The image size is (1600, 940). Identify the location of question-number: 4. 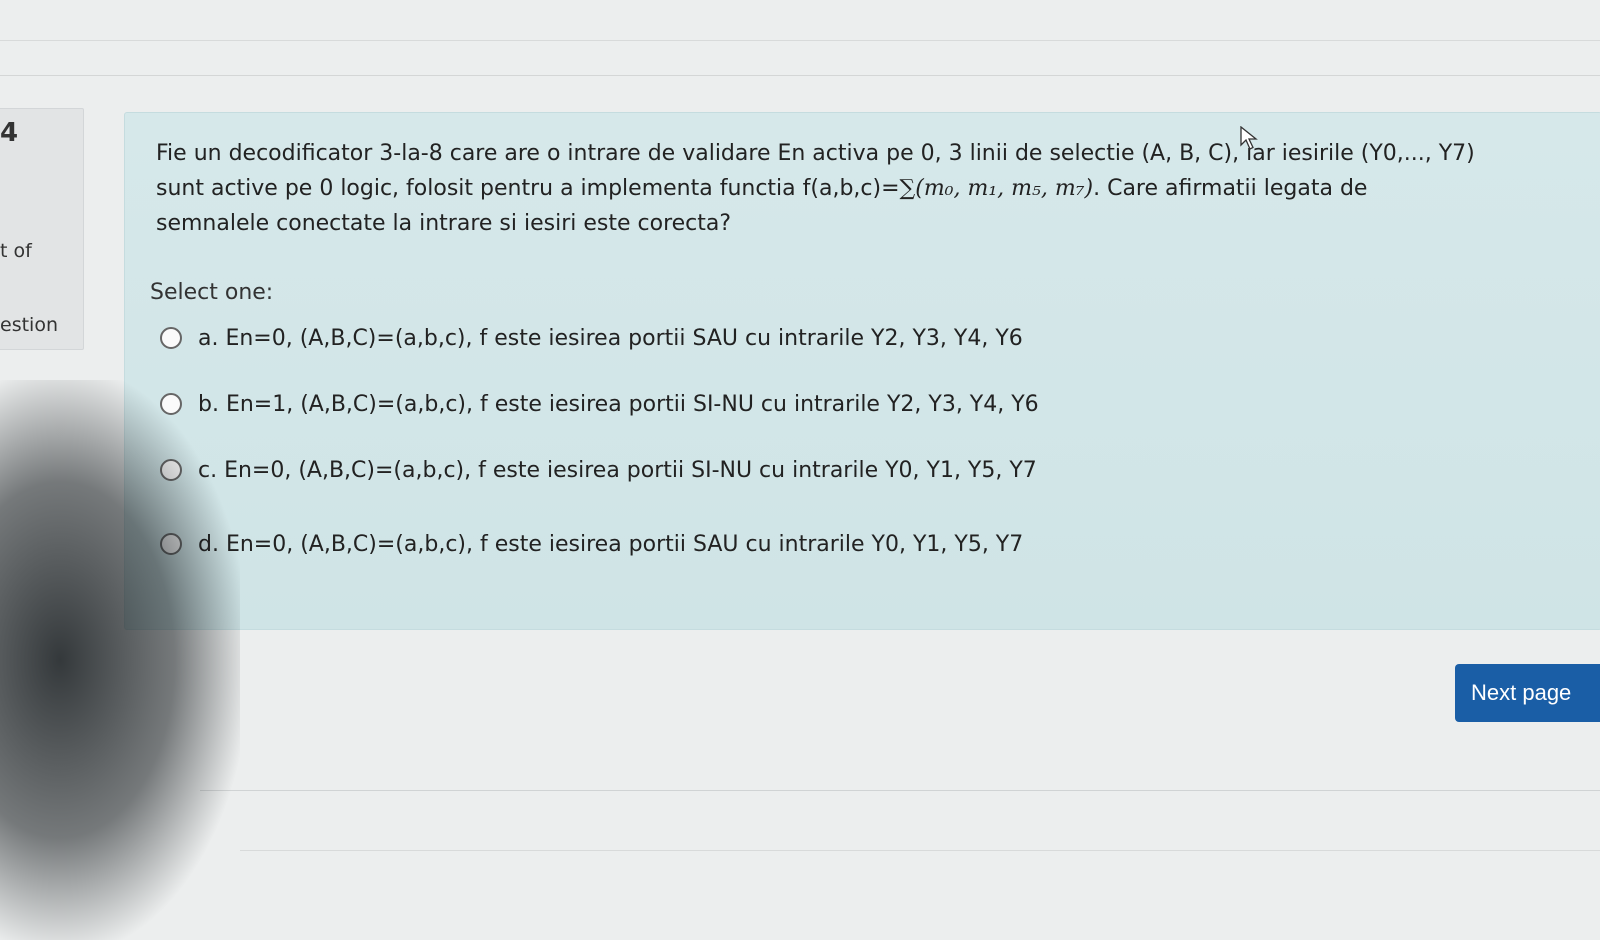
(9, 133).